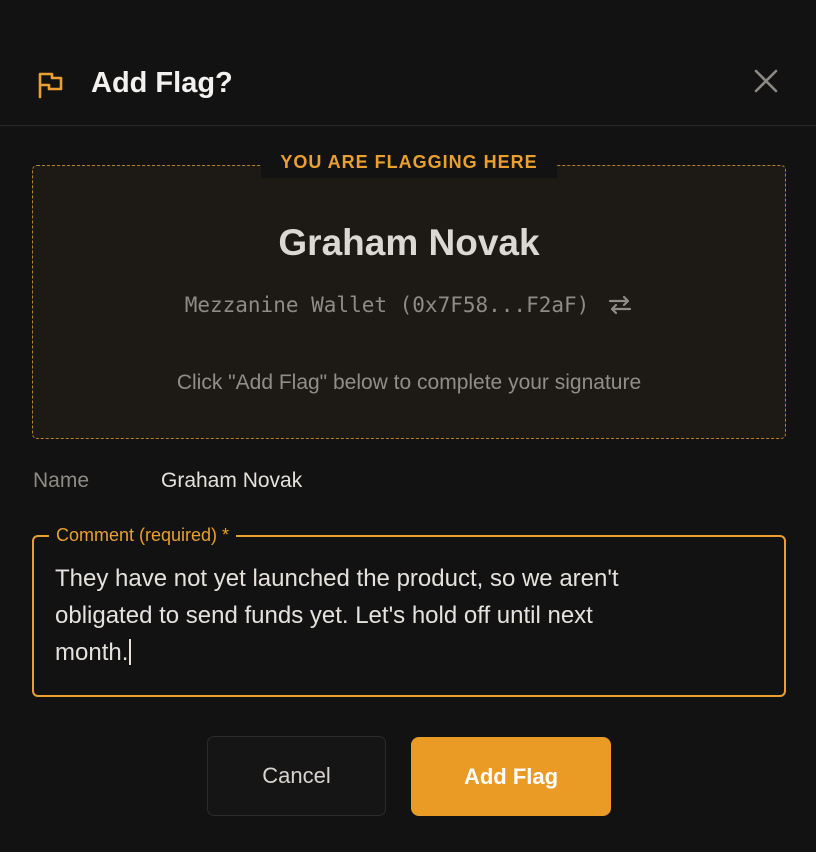 The image size is (816, 852). I want to click on add-flag-button: Add Flag, so click(511, 776).